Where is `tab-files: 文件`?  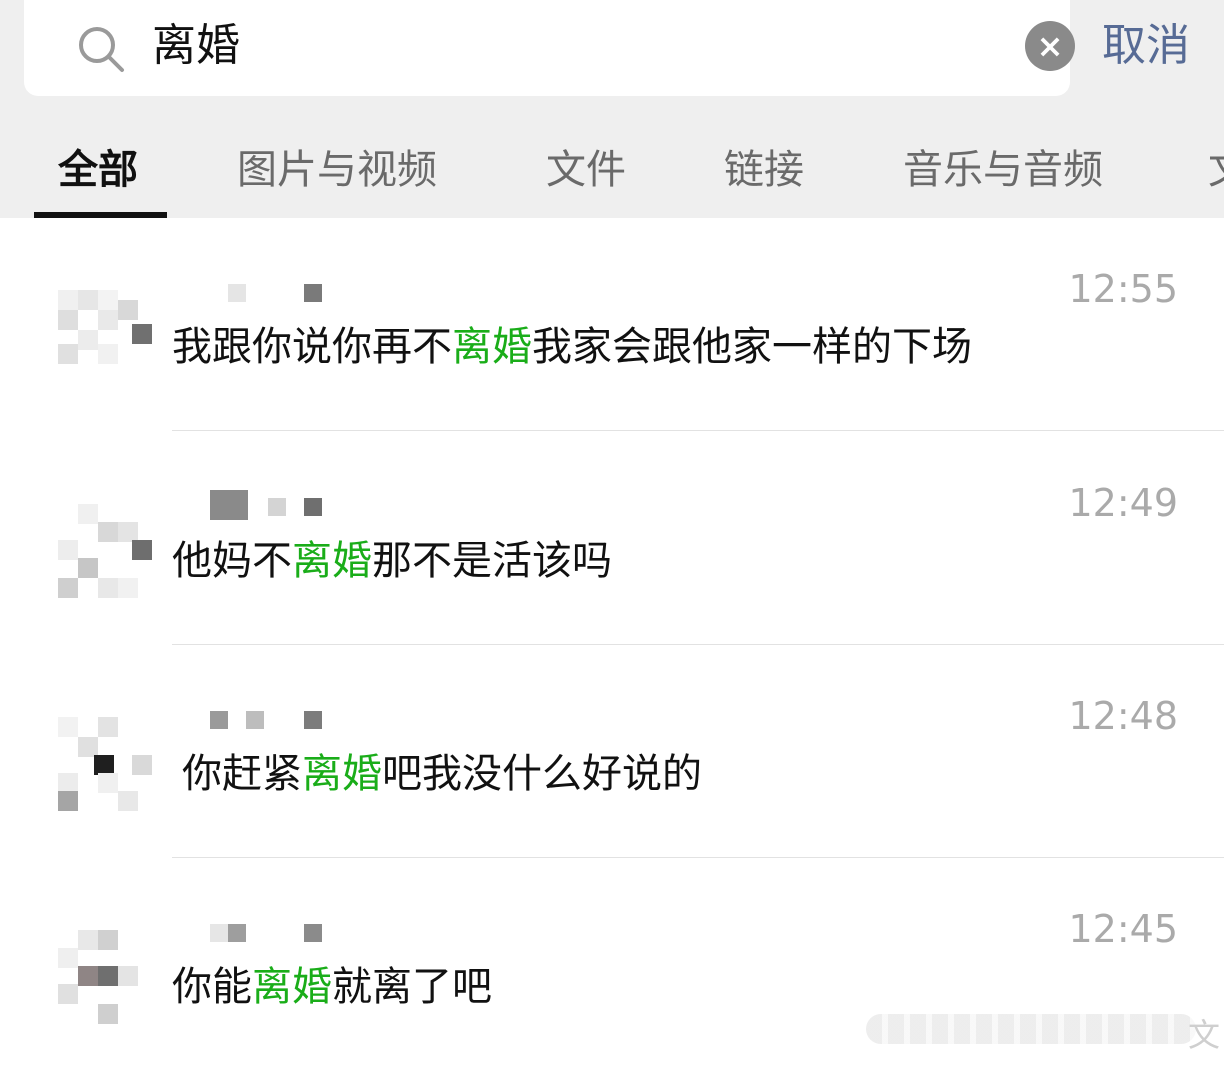 tab-files: 文件 is located at coordinates (586, 170).